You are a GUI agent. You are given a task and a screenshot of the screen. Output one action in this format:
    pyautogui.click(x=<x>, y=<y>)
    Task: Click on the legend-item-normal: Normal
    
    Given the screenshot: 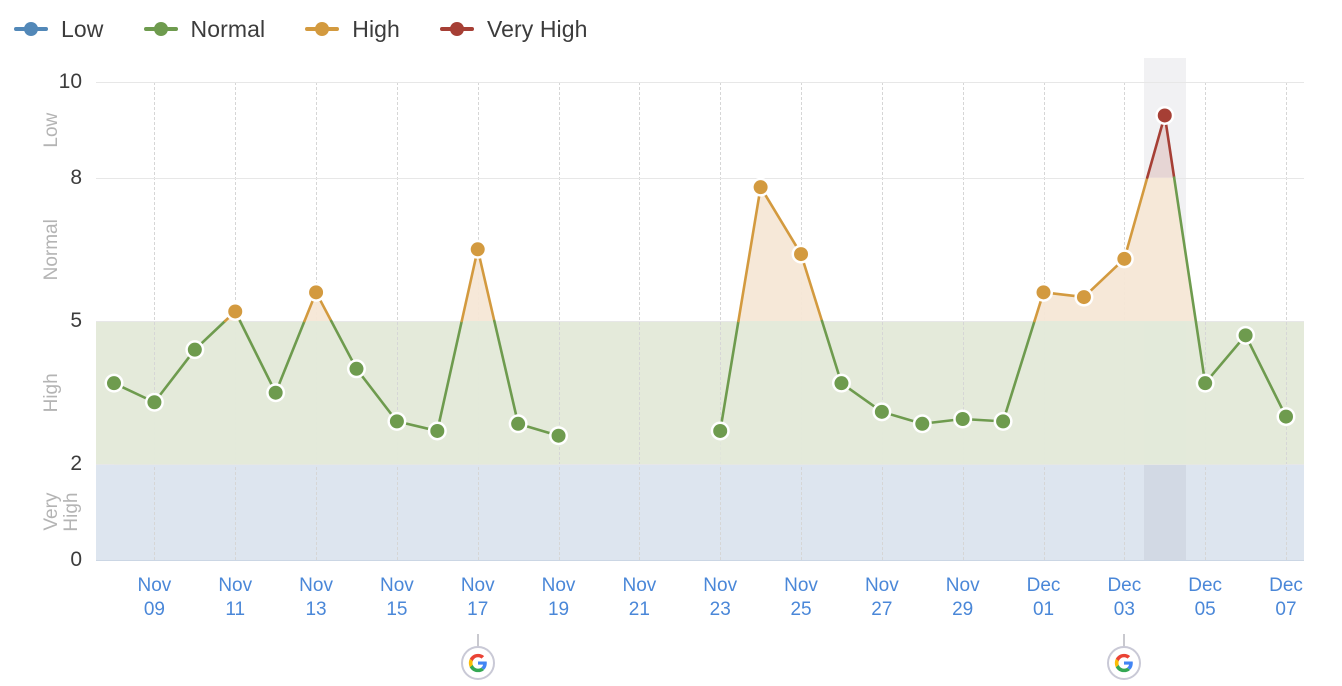 What is the action you would take?
    pyautogui.click(x=204, y=29)
    